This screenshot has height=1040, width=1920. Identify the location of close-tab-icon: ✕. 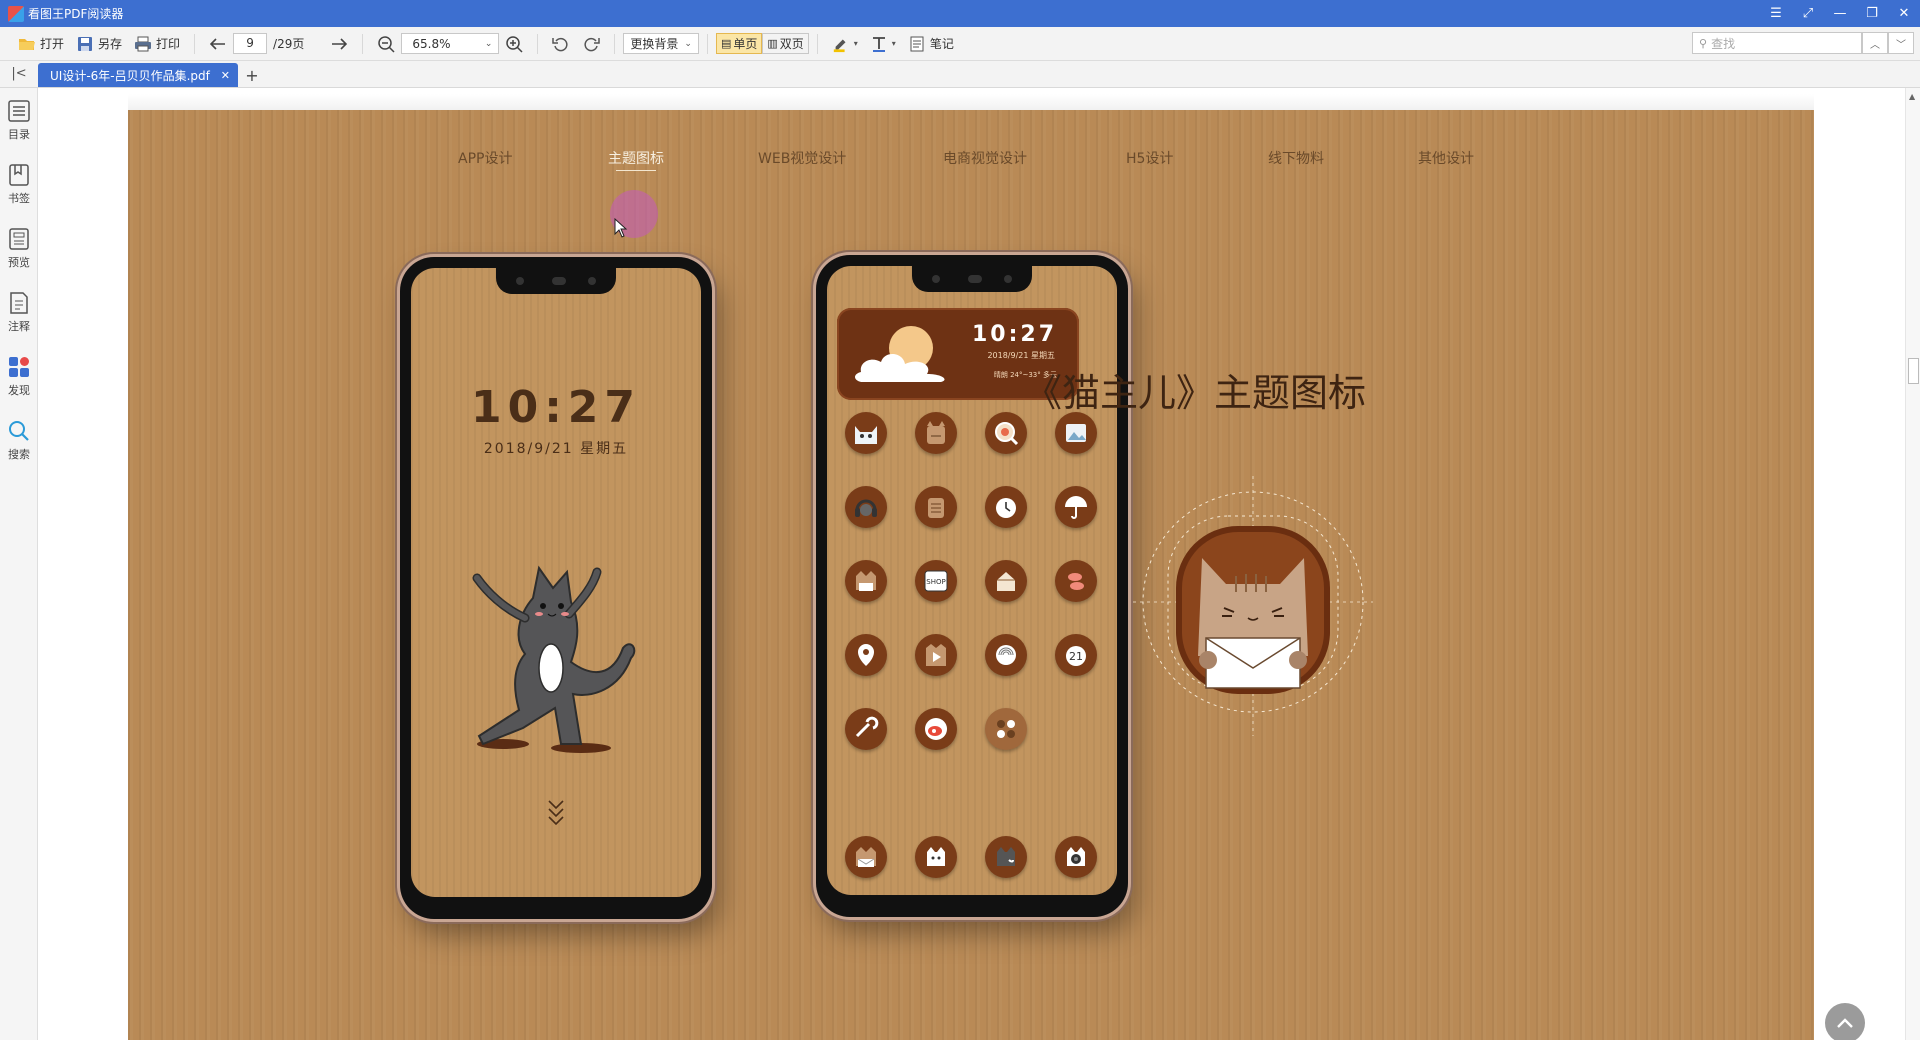
(225, 75).